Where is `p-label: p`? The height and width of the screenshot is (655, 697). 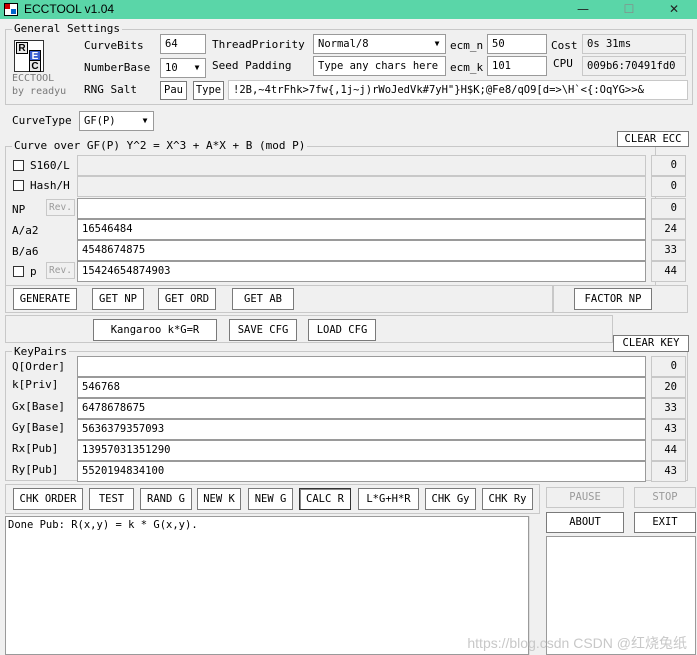 p-label: p is located at coordinates (33, 271).